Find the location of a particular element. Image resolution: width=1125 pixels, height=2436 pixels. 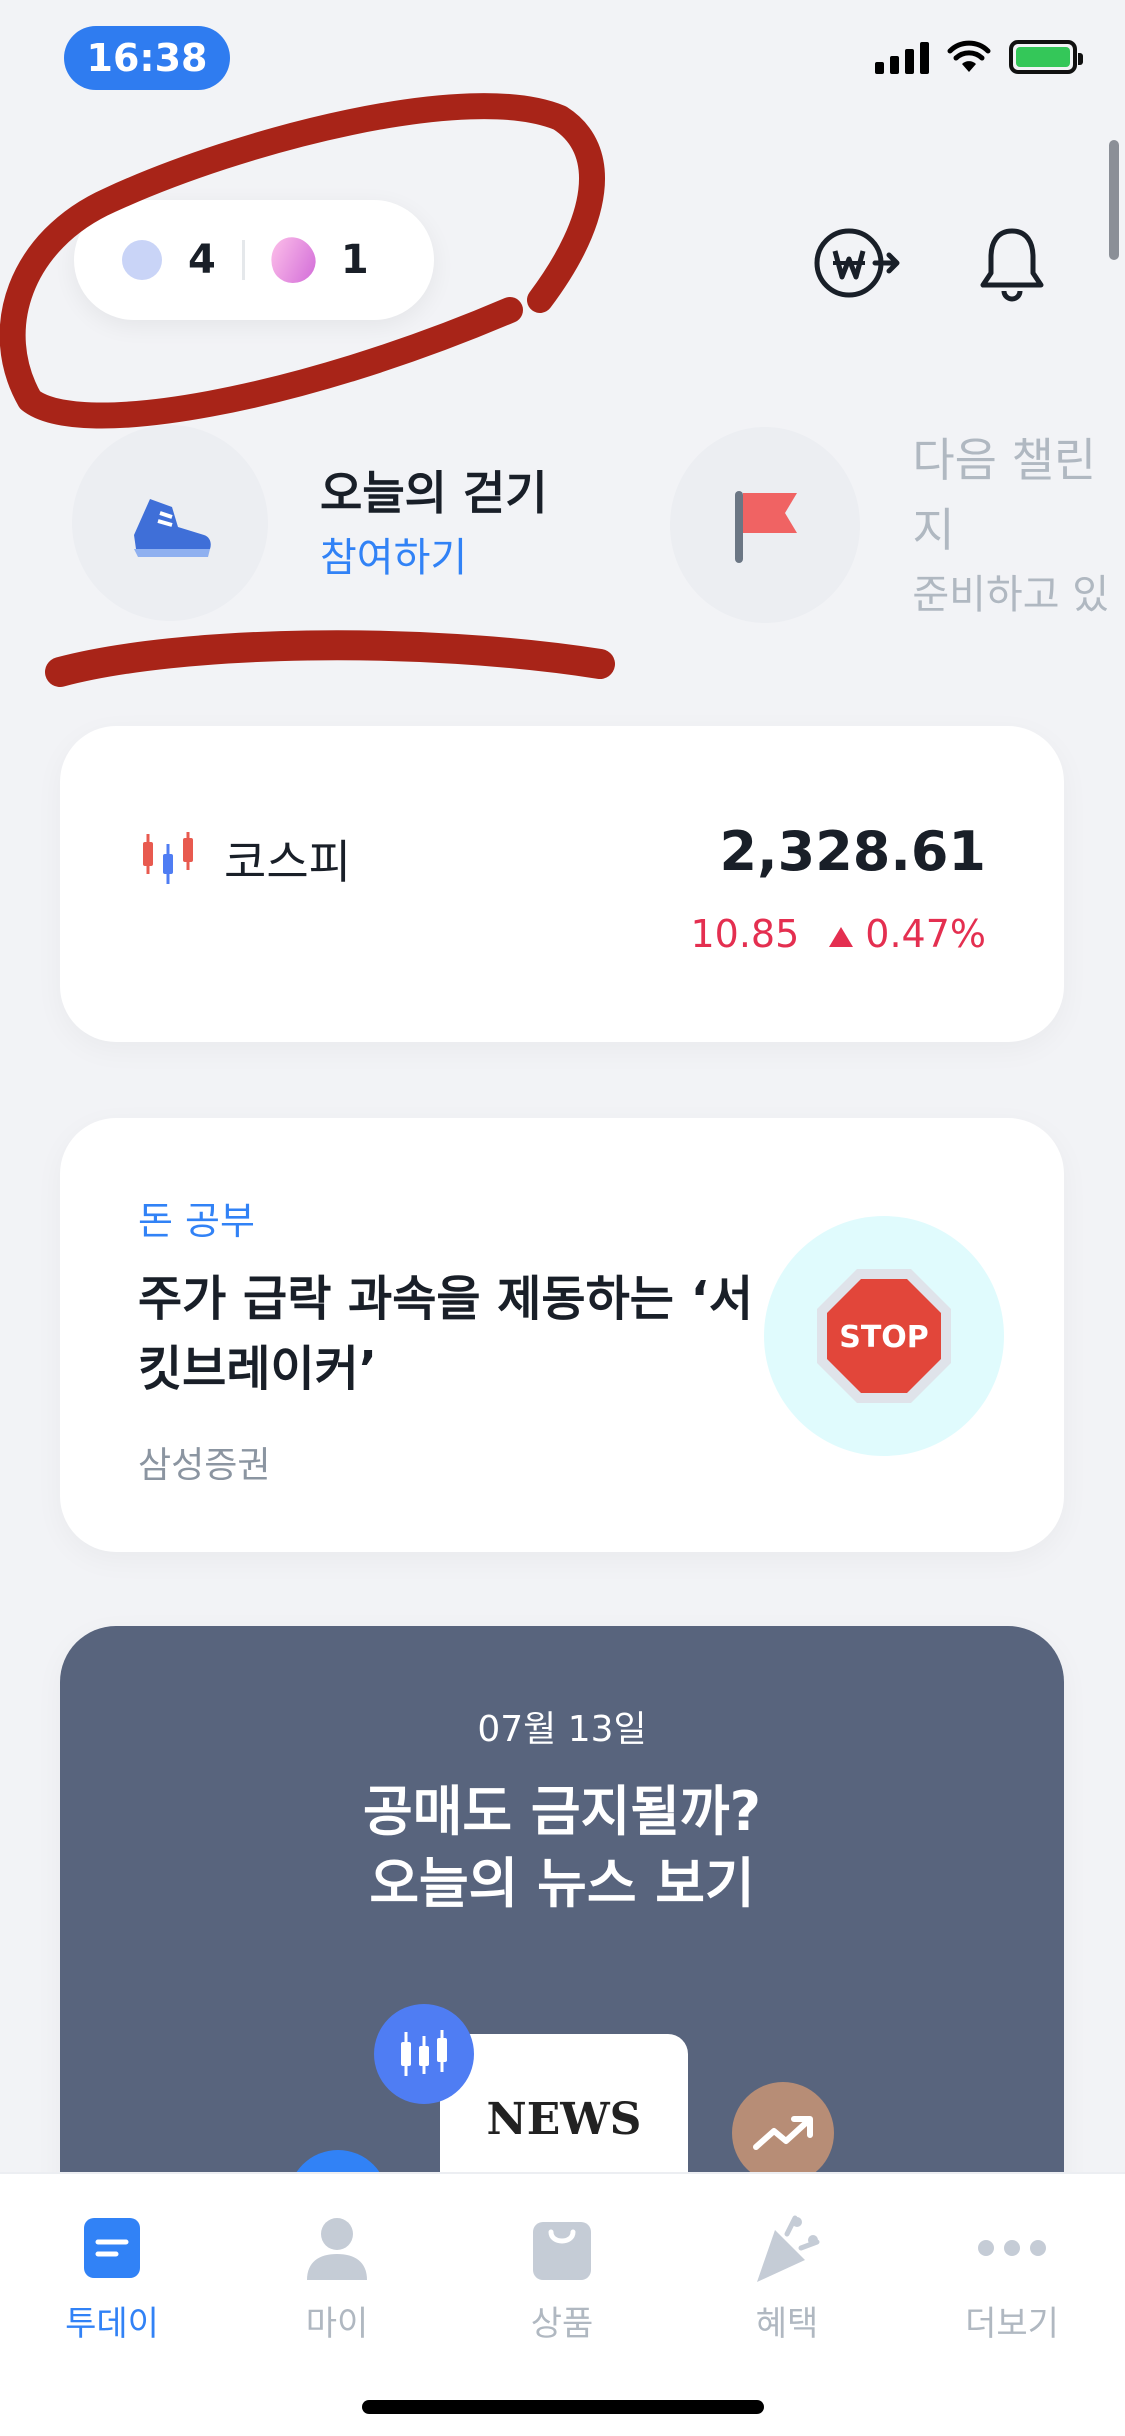

bell-icon is located at coordinates (1012, 265).